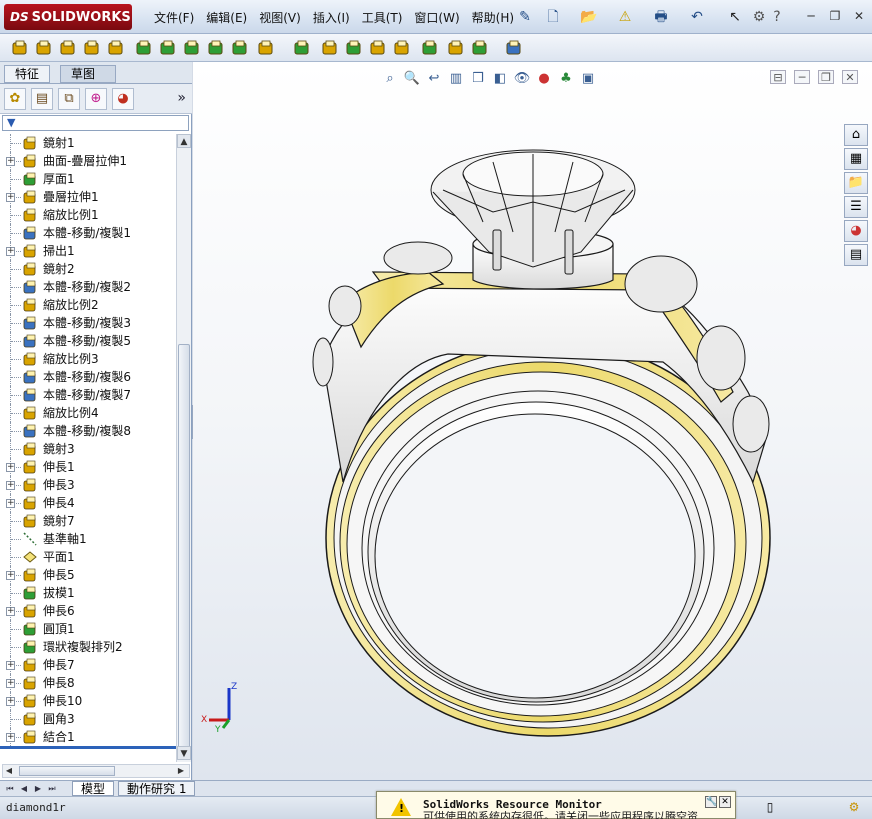  What do you see at coordinates (835, 16) in the screenshot?
I see `restore-icon: ❐` at bounding box center [835, 16].